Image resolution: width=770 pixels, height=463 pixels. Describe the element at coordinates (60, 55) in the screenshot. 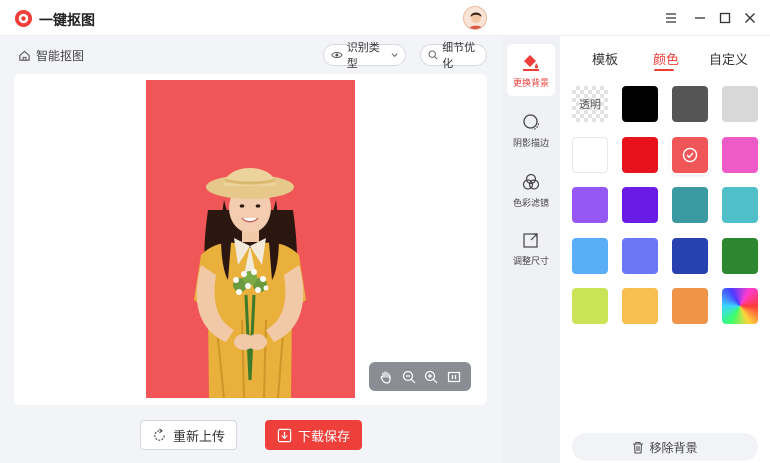

I see `breadcrumb-label: 智能抠图` at that location.